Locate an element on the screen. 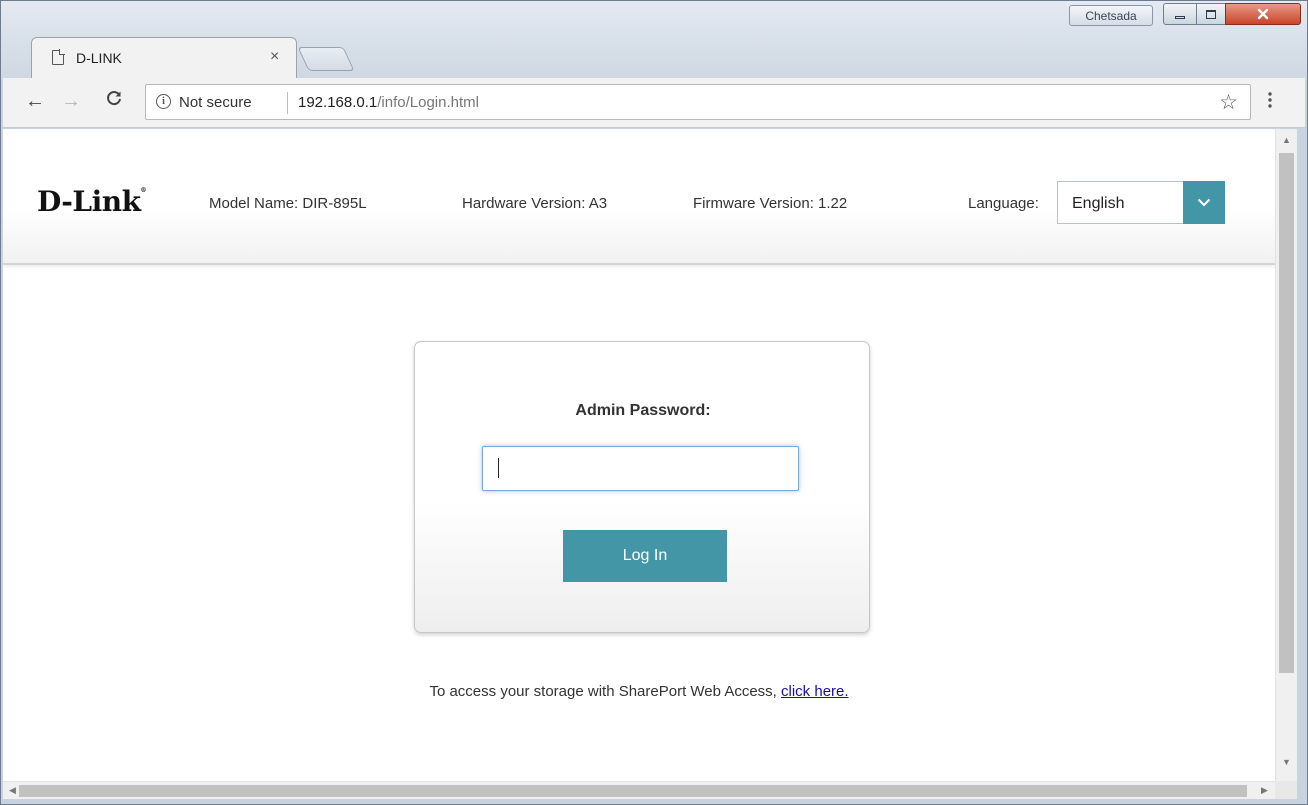  scrollbar-corner is located at coordinates (1286, 790).